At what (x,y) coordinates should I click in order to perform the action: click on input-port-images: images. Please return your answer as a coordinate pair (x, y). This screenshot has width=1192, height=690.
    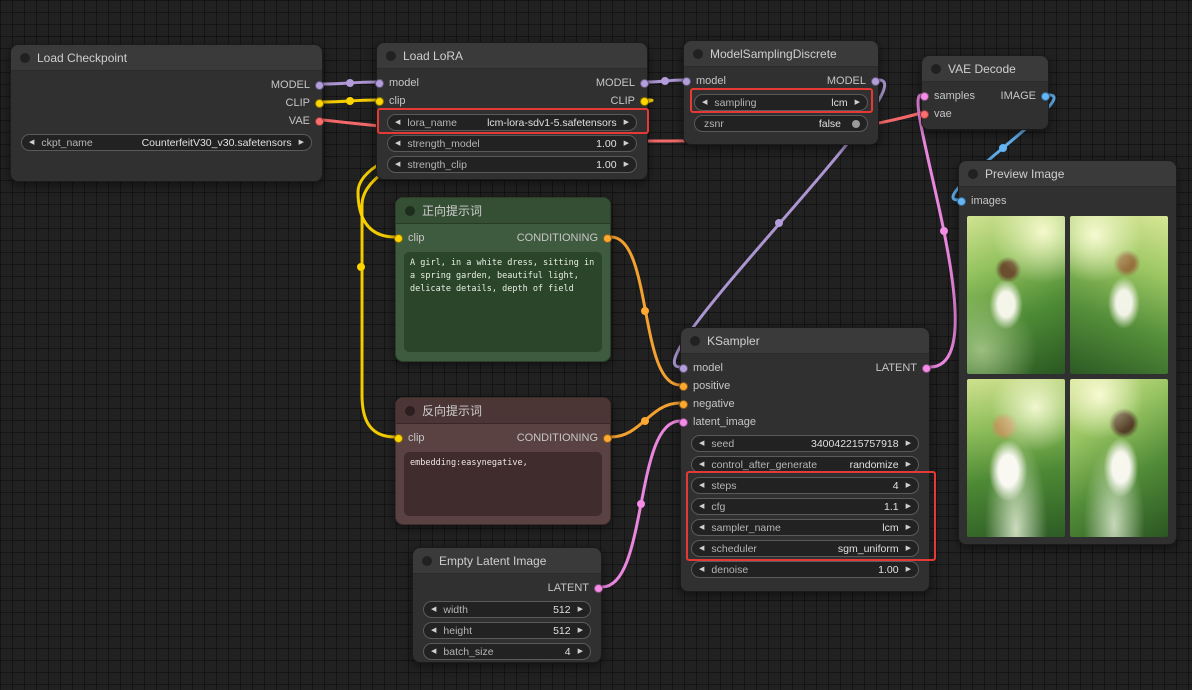
    Looking at the image, I should click on (981, 201).